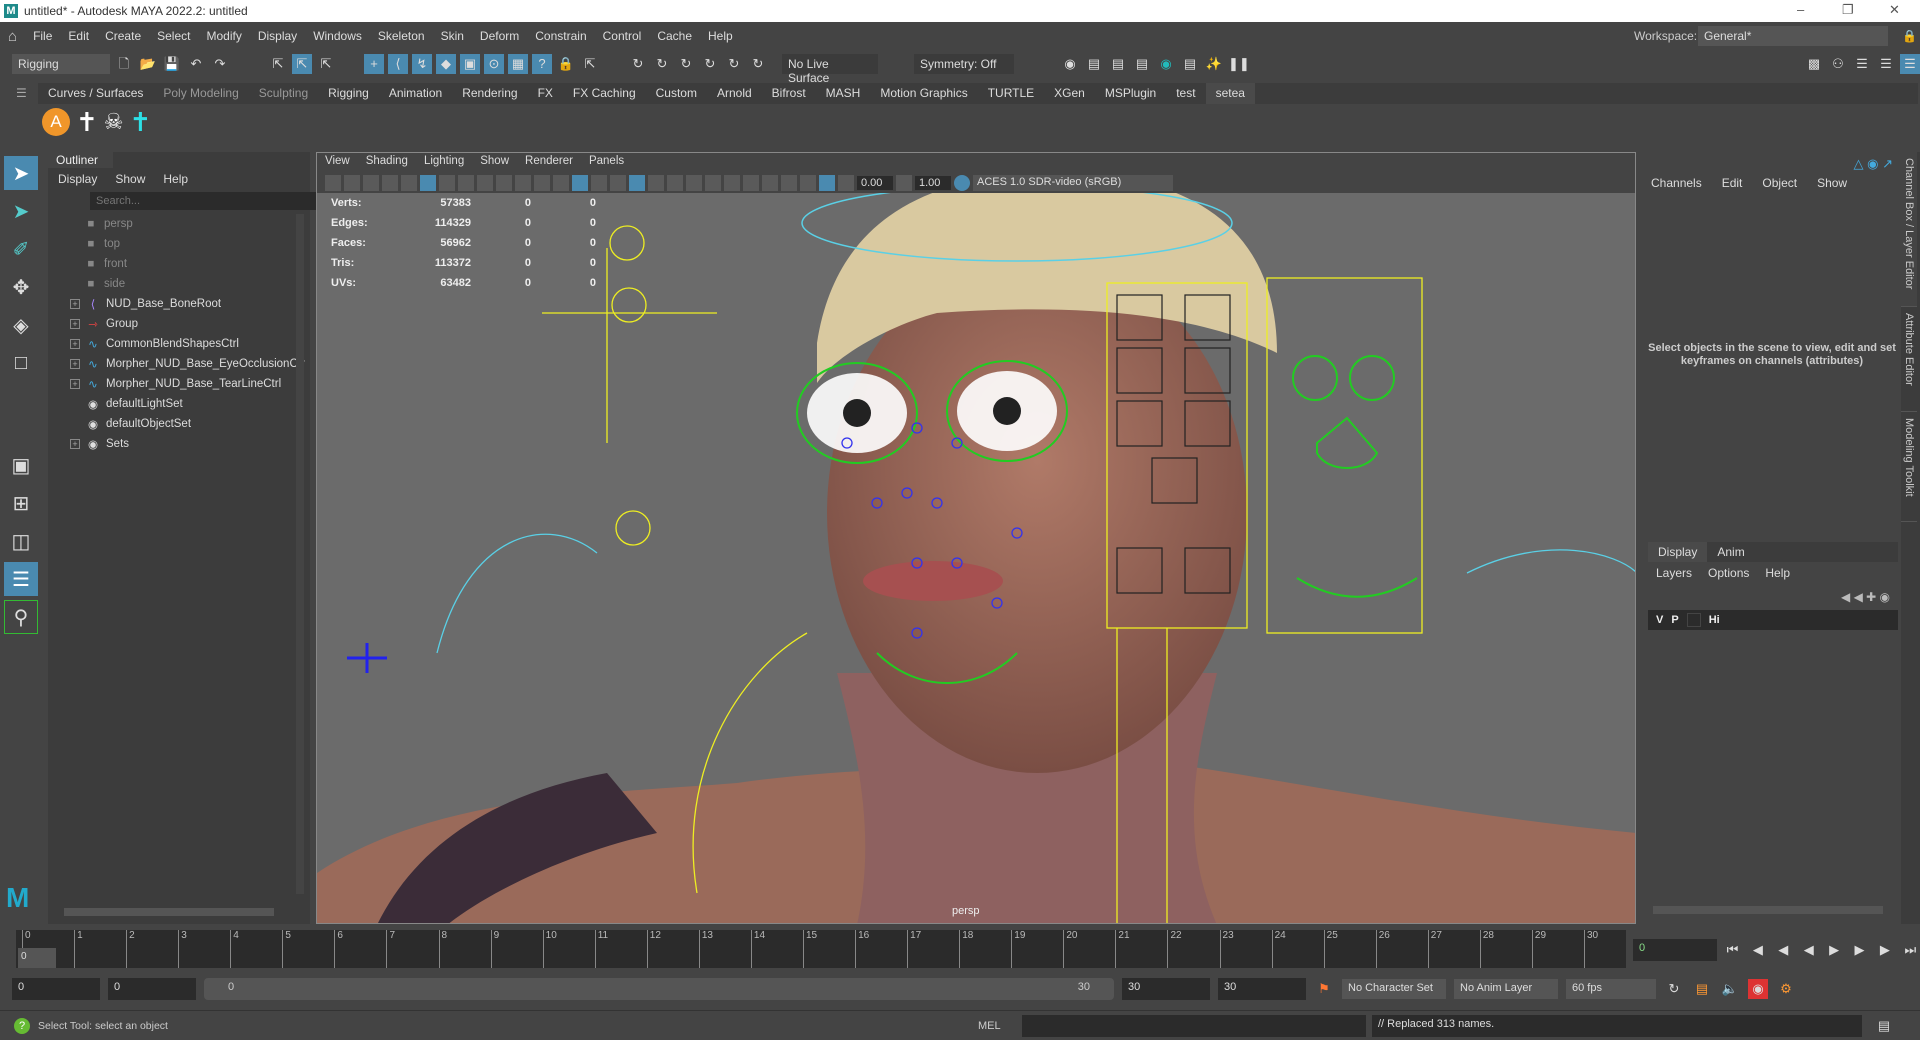 Image resolution: width=1920 pixels, height=1040 pixels. I want to click on construction-icon: ↻, so click(710, 64).